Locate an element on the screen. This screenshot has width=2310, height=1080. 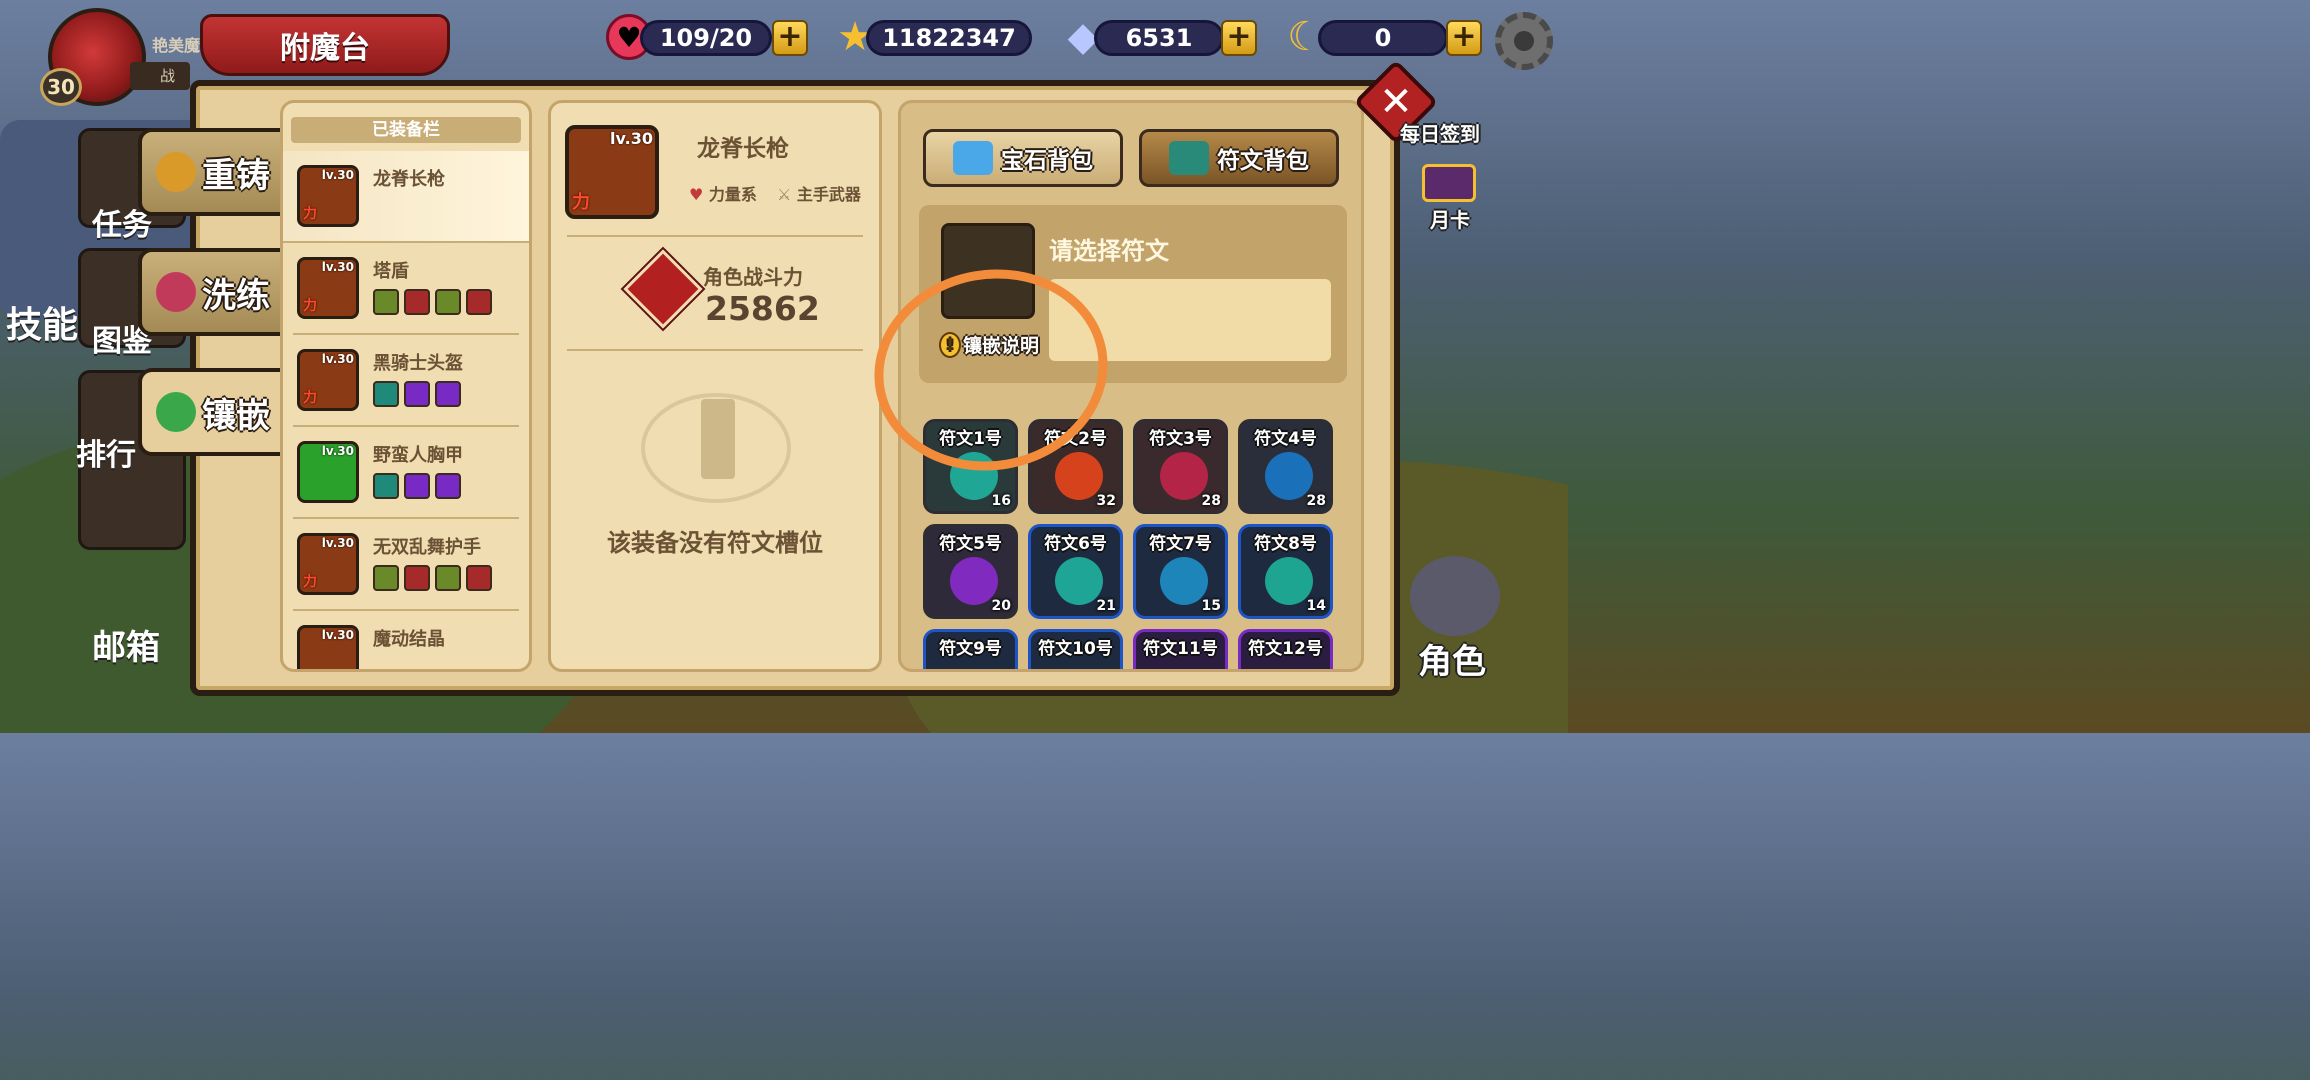
equip-item-5: lv.30 魔动结晶 is located at coordinates (406, 640).